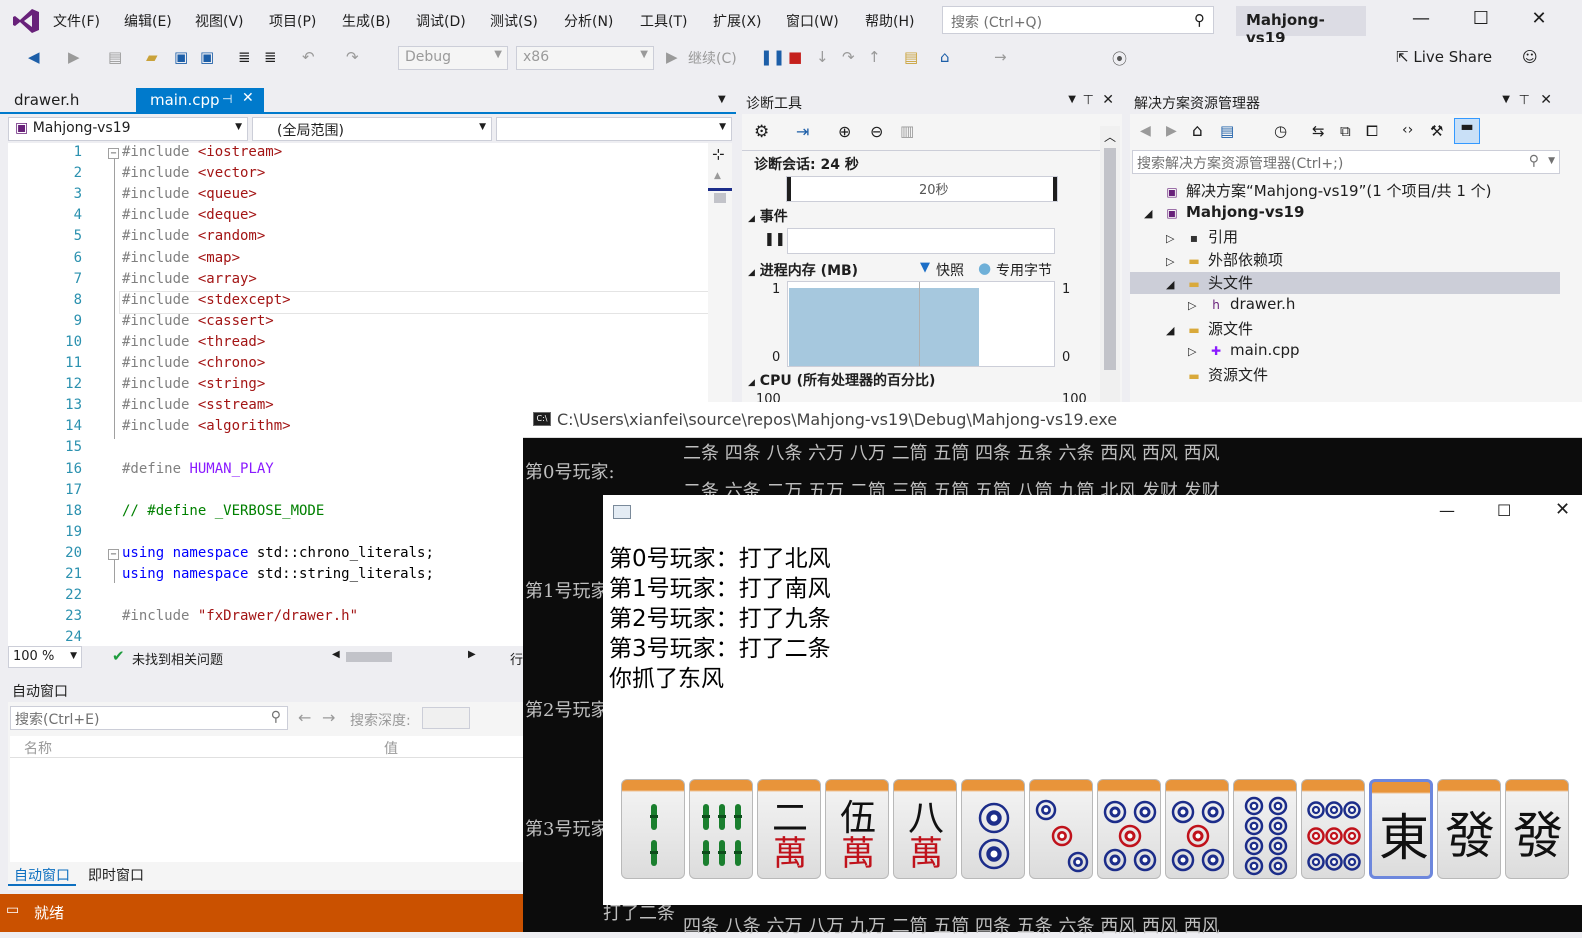 This screenshot has height=938, width=1582. Describe the element at coordinates (304, 717) in the screenshot. I see `search-back-icon: ←` at that location.